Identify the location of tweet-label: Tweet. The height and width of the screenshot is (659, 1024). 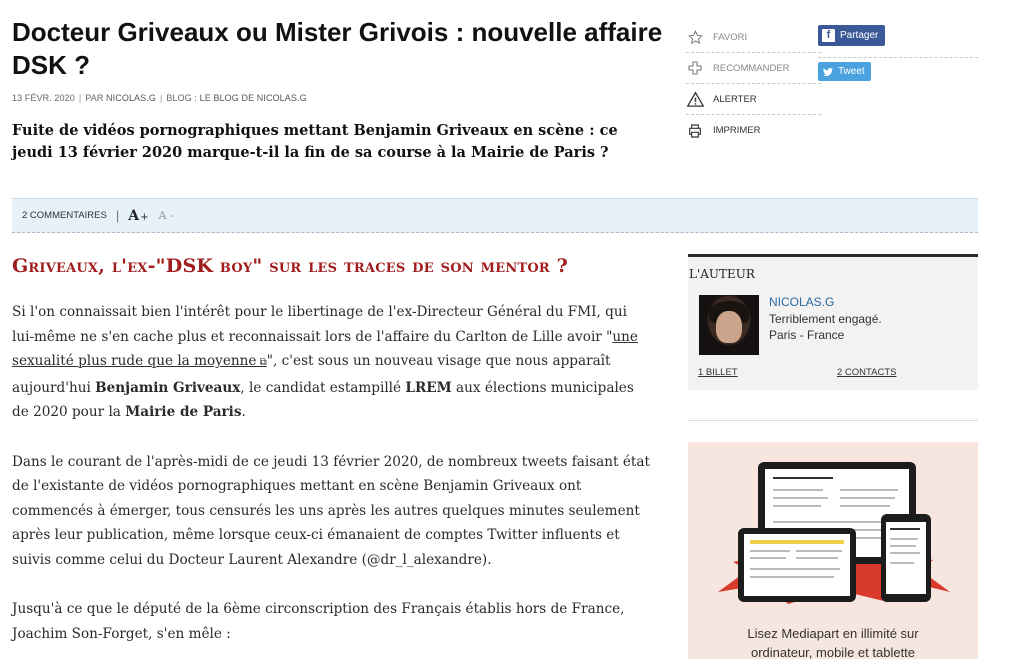
(851, 71).